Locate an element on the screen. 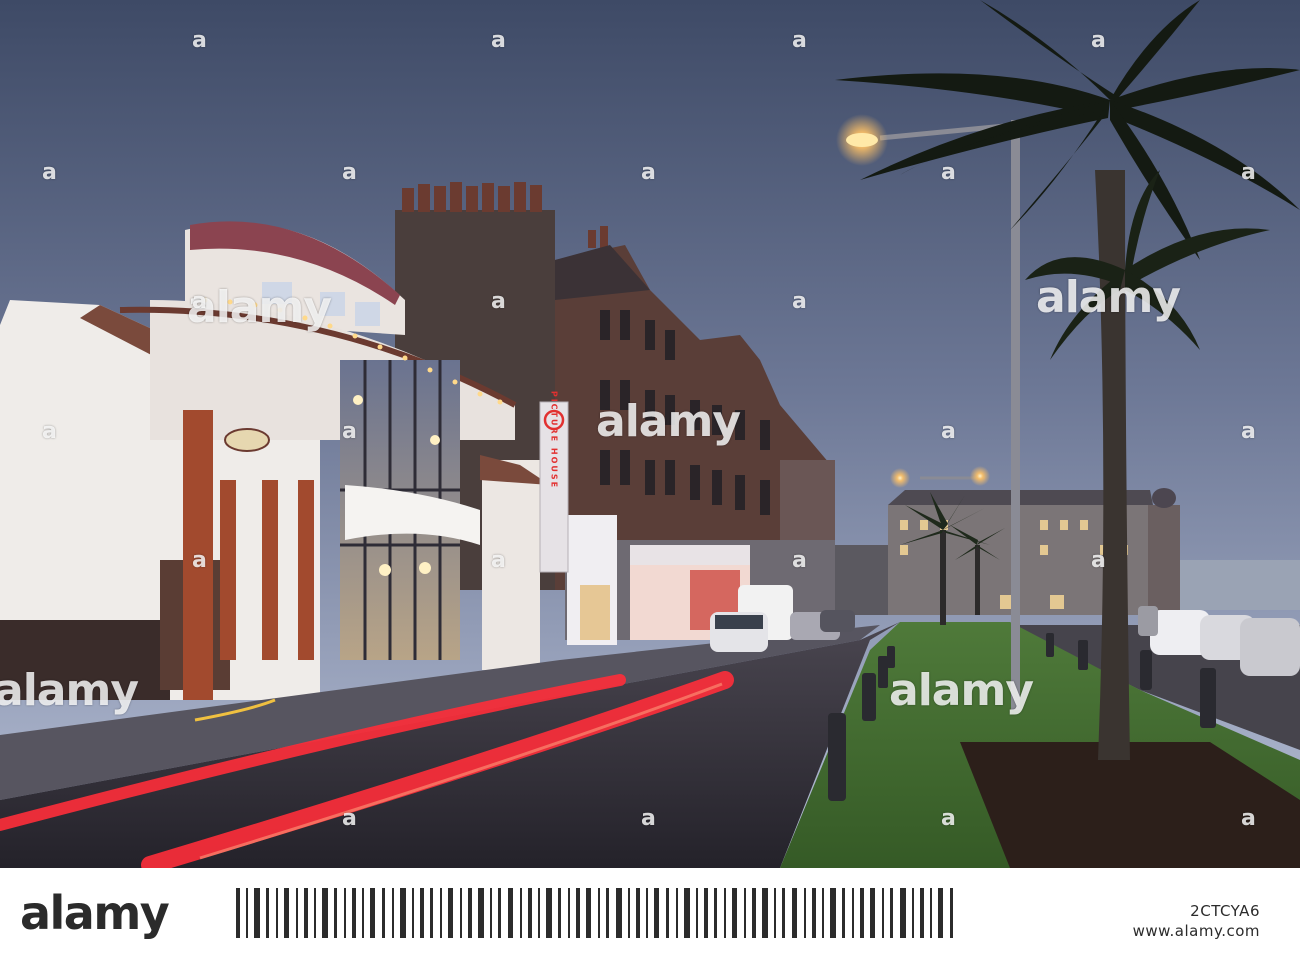 This screenshot has width=1300, height=959. stock-footer-bar: alamy 2CTCYA6 www.alamy.com is located at coordinates (650, 913).